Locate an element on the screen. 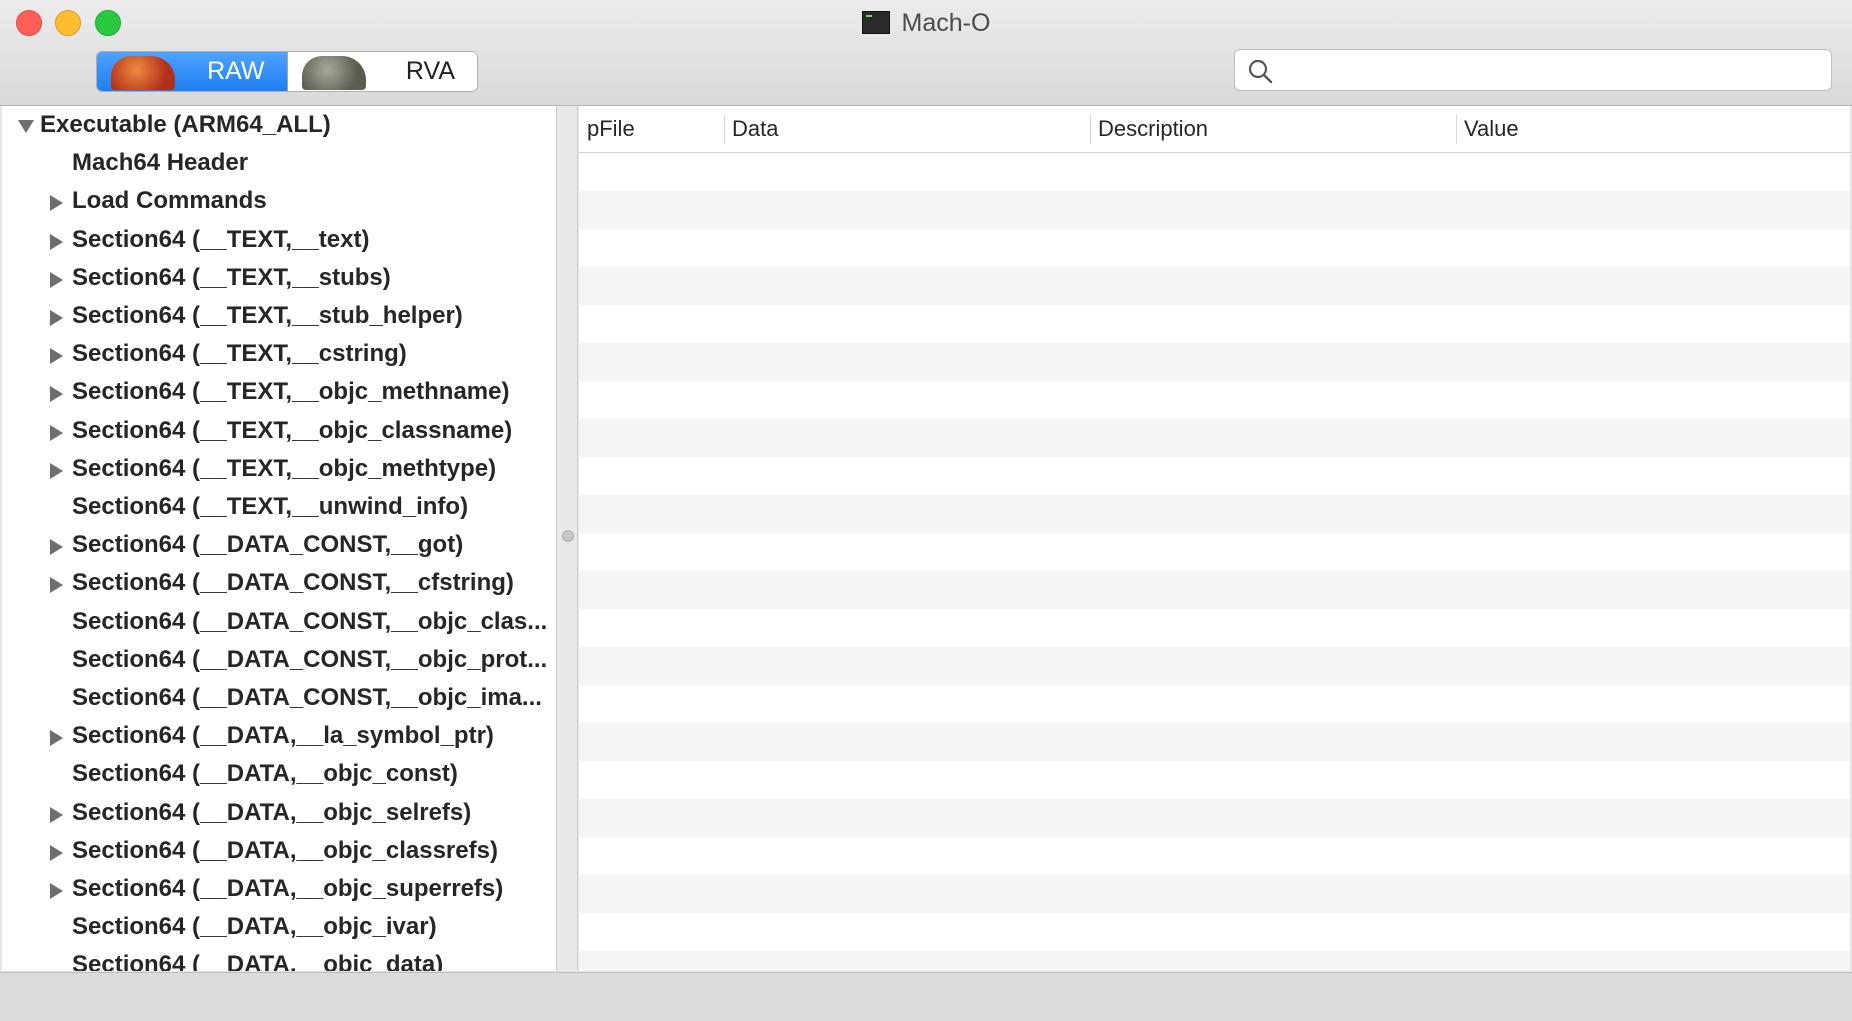  tree-item: Section64 (__DATA_CONST,__cfstring) is located at coordinates (279, 583).